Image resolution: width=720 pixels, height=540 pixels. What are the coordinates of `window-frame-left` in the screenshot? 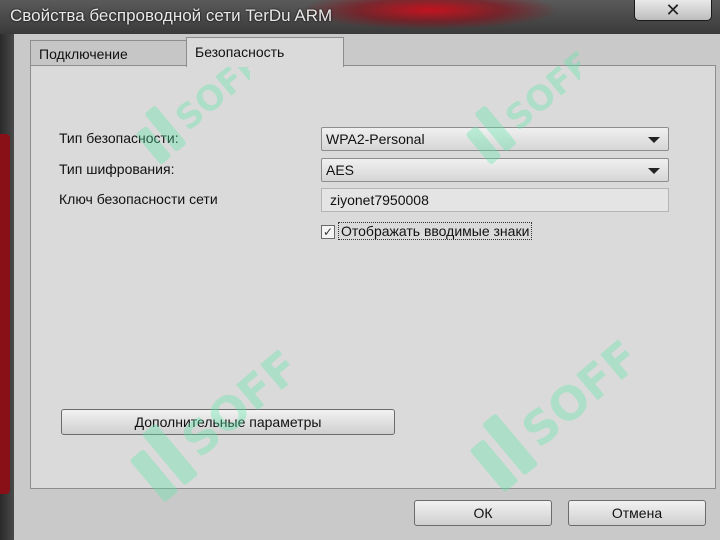 It's located at (7, 287).